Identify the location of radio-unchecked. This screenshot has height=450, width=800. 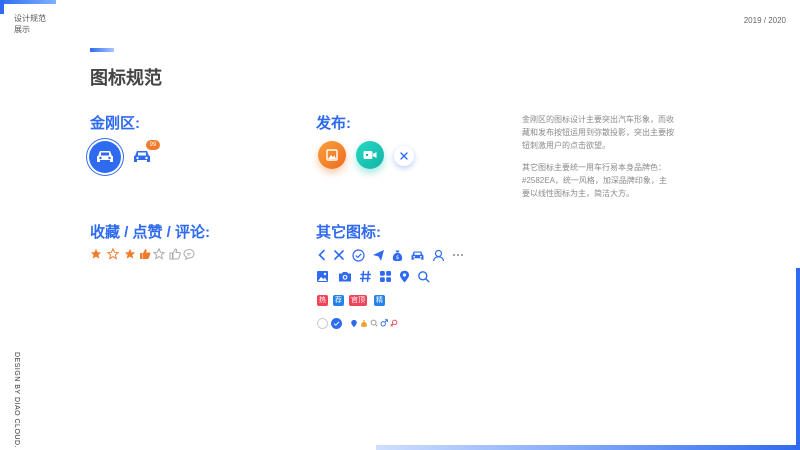
(322, 323).